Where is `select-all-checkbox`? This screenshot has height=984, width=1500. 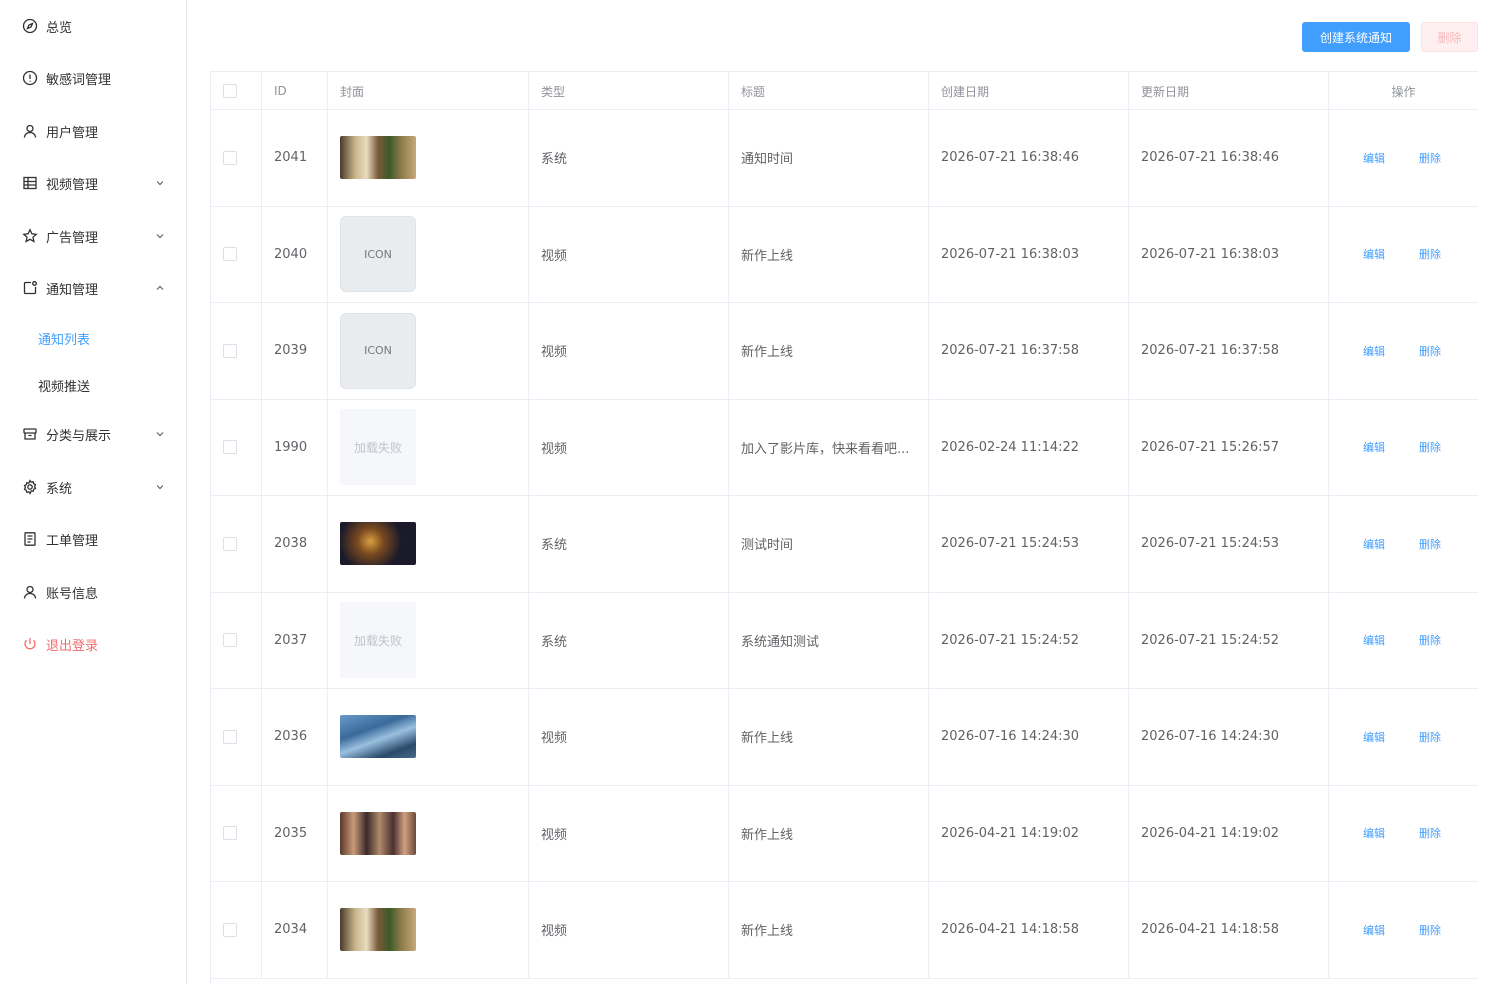
select-all-checkbox is located at coordinates (230, 91).